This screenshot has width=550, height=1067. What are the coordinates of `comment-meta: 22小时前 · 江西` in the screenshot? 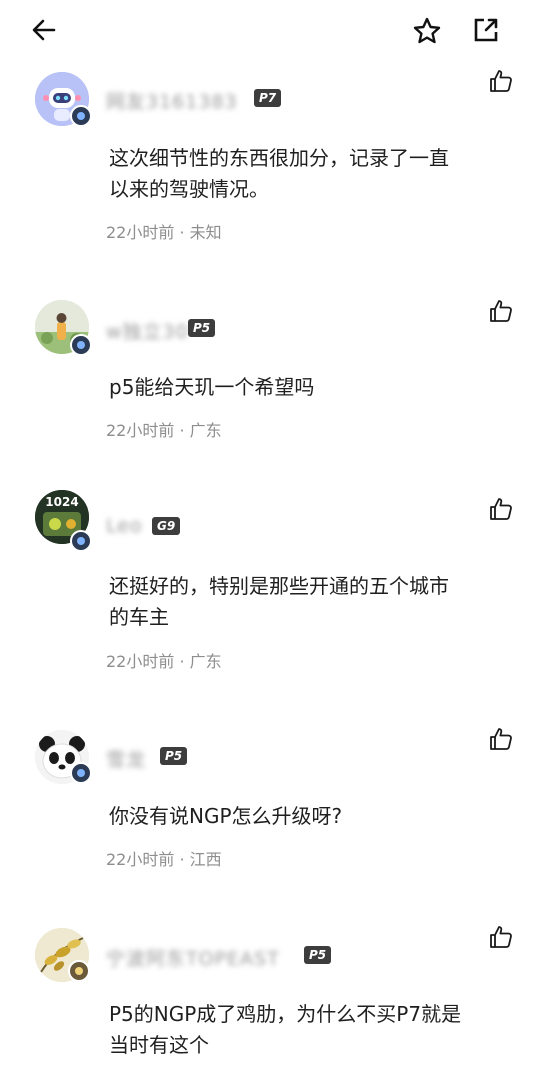 It's located at (164, 859).